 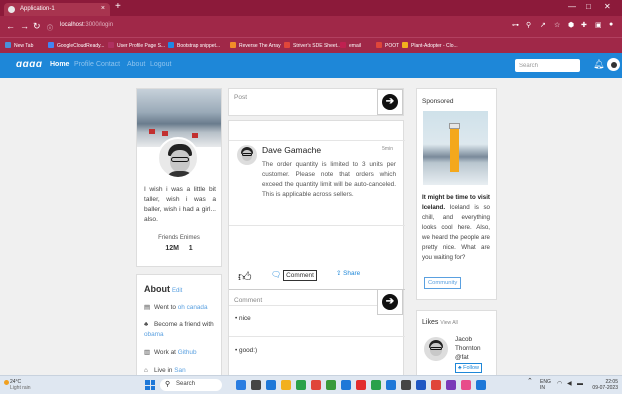 What do you see at coordinates (569, 384) in the screenshot?
I see `volume-icon: ◀︎` at bounding box center [569, 384].